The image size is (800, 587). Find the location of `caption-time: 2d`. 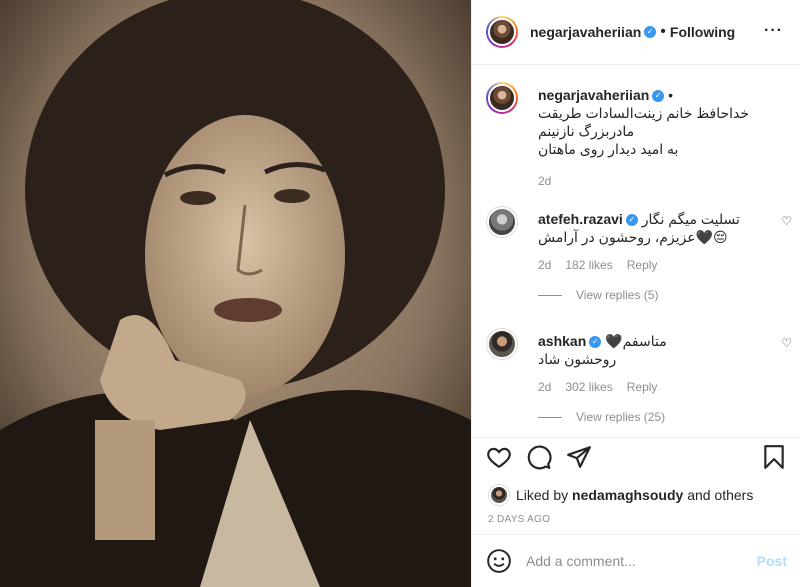

caption-time: 2d is located at coordinates (544, 181).